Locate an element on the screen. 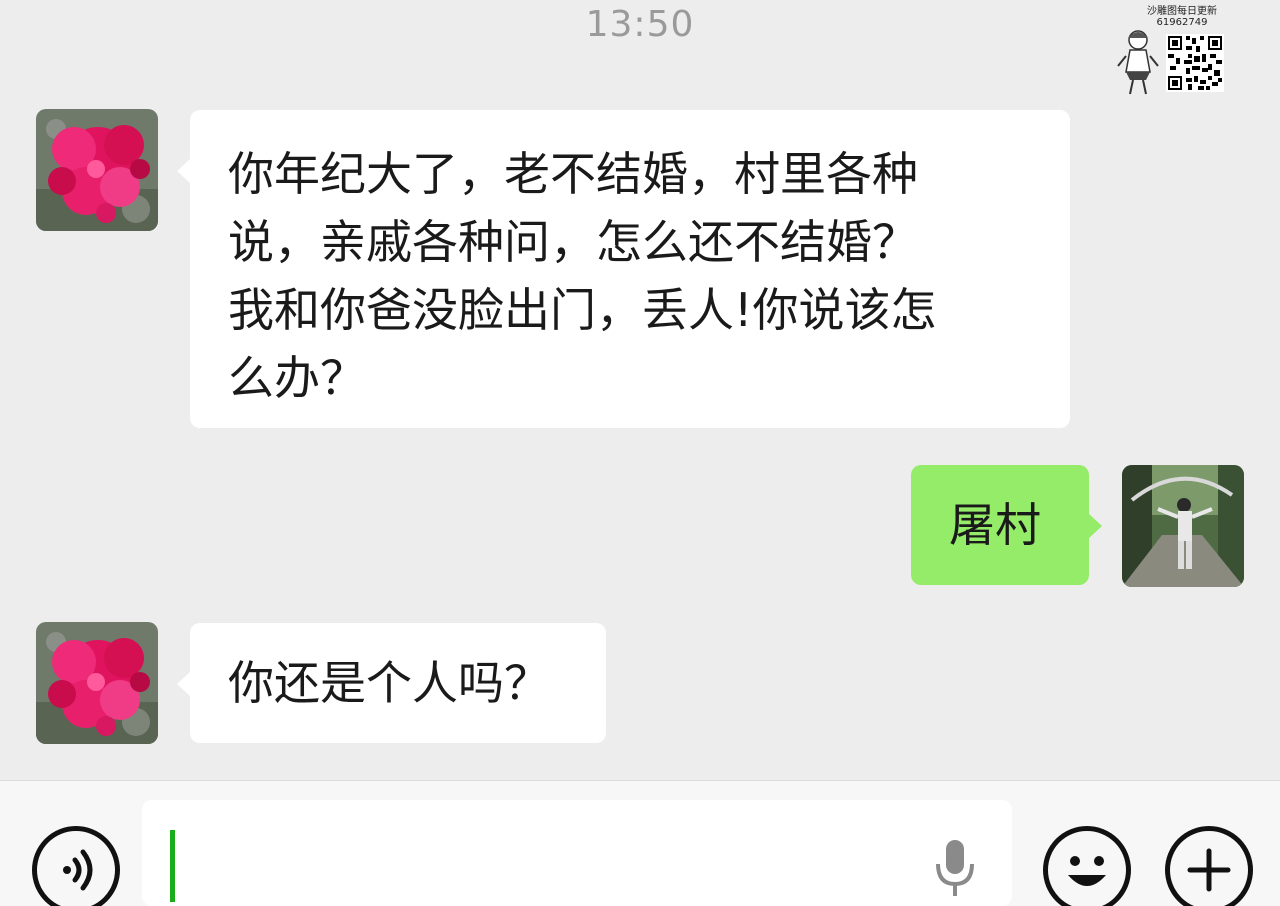  watermark-qr-code-icon is located at coordinates (1195, 63).